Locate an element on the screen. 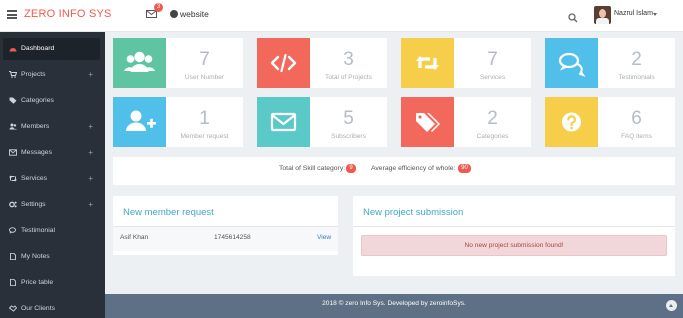 This screenshot has width=683, height=318. user-plus-icon is located at coordinates (141, 120).